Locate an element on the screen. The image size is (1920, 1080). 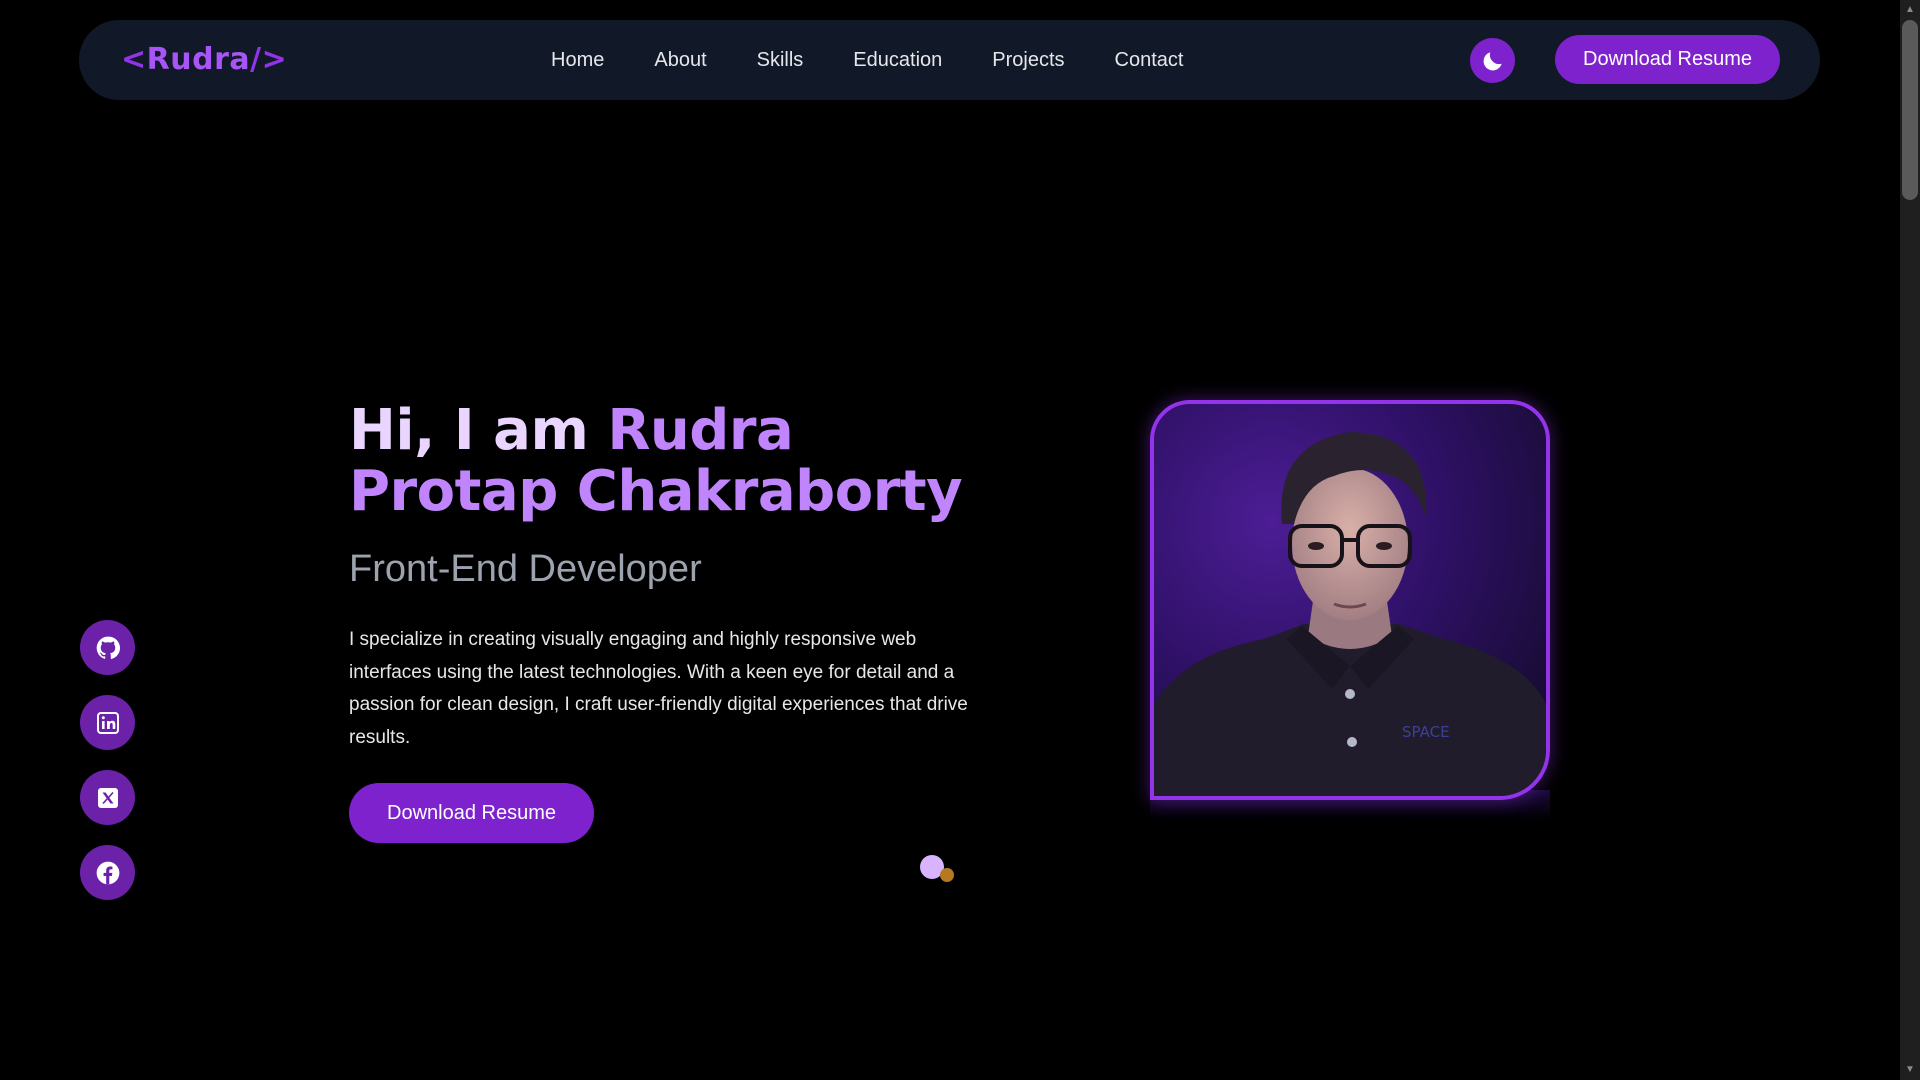
scroll-up-icon: ▲ is located at coordinates (1910, 10).